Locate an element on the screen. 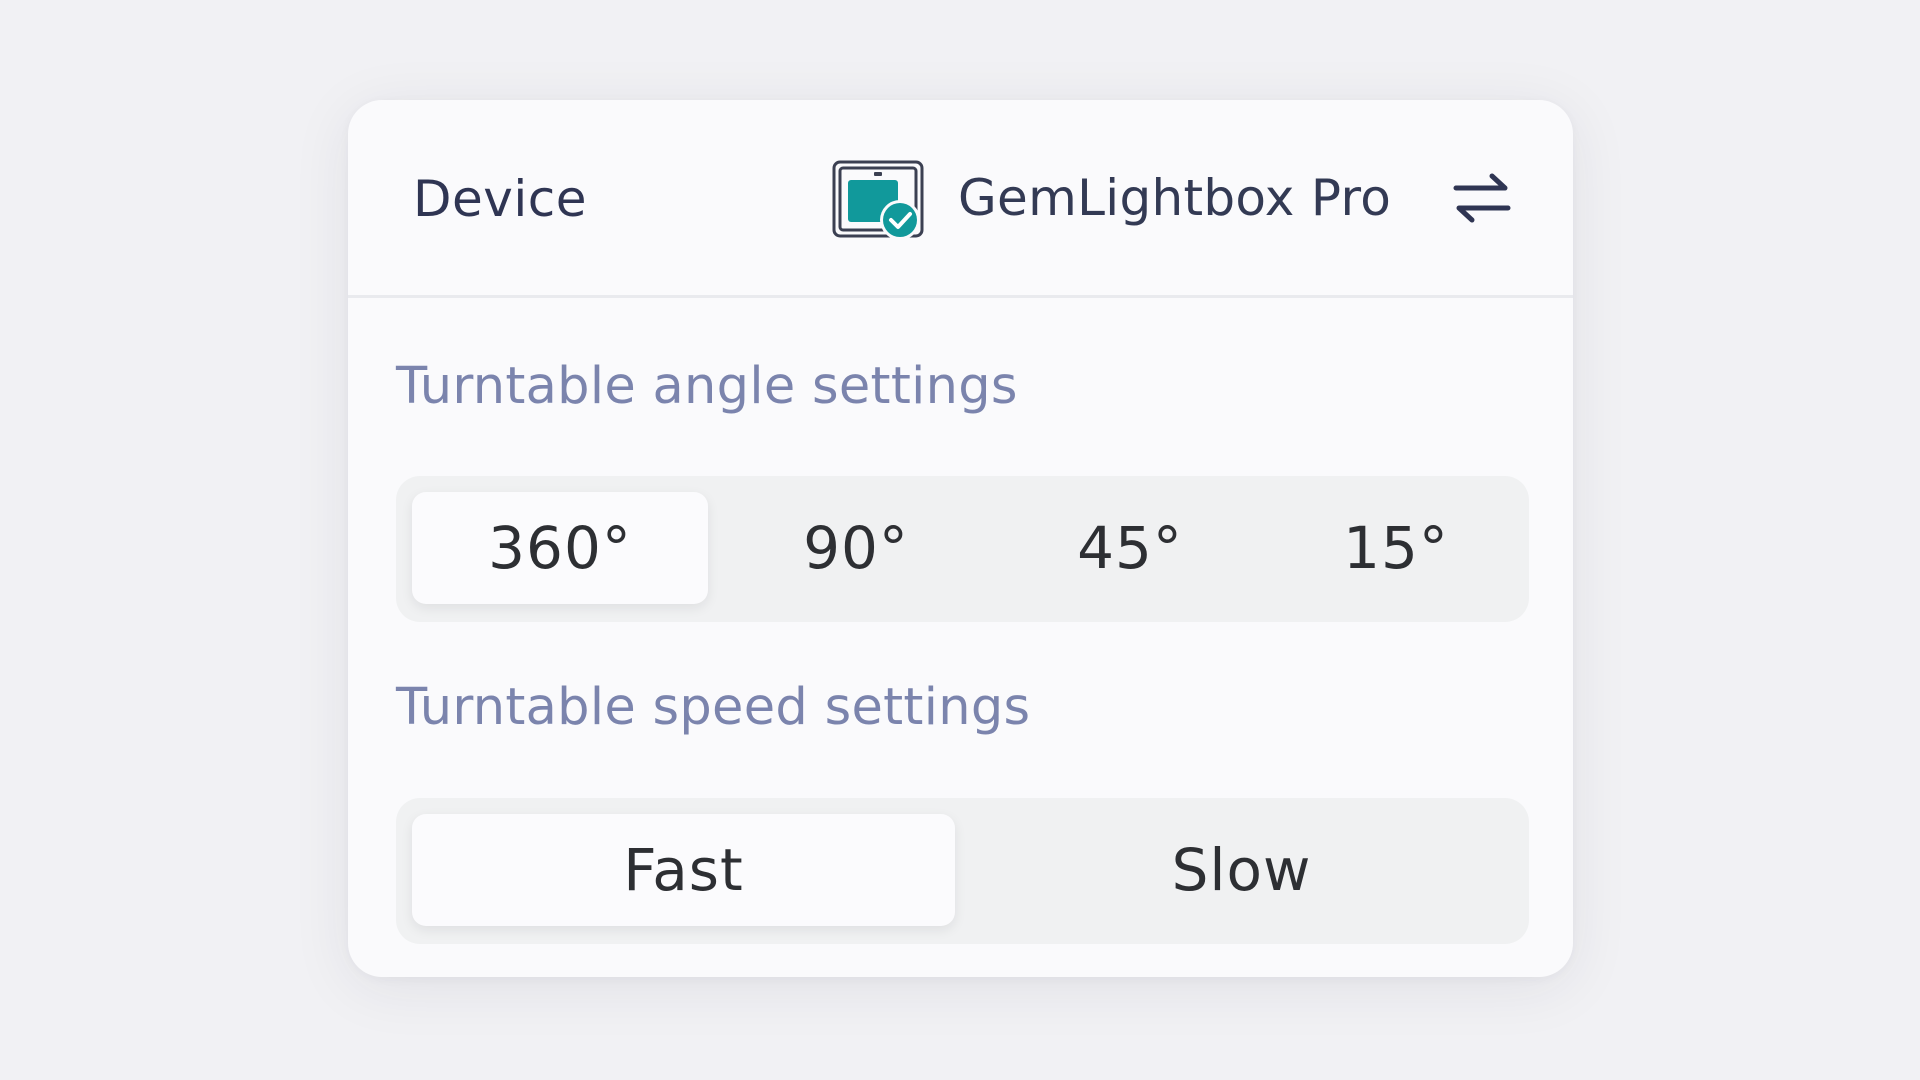 The image size is (1920, 1080). switch-device-button is located at coordinates (1482, 198).